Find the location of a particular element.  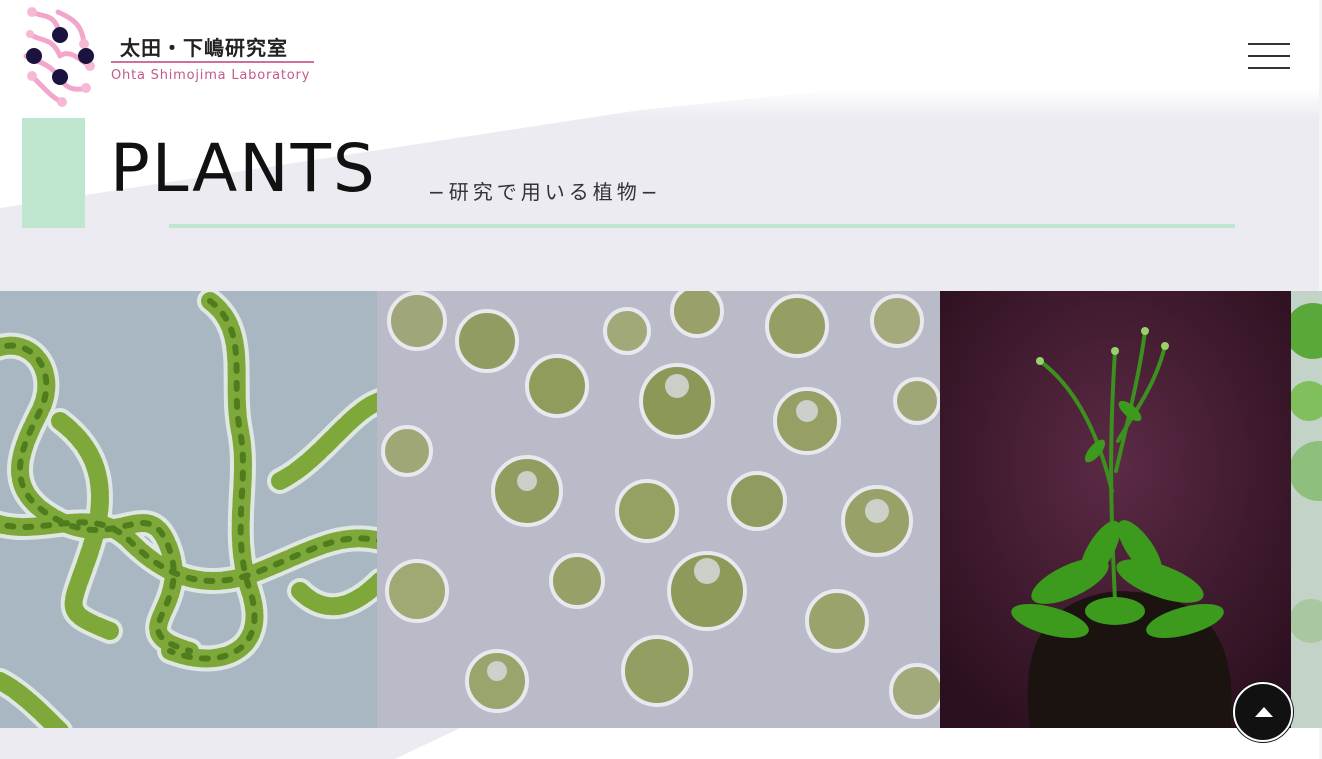

site-logo: 太田・下嶋研究室 Ohta Shimojima Laboratory is located at coordinates (172, 56).